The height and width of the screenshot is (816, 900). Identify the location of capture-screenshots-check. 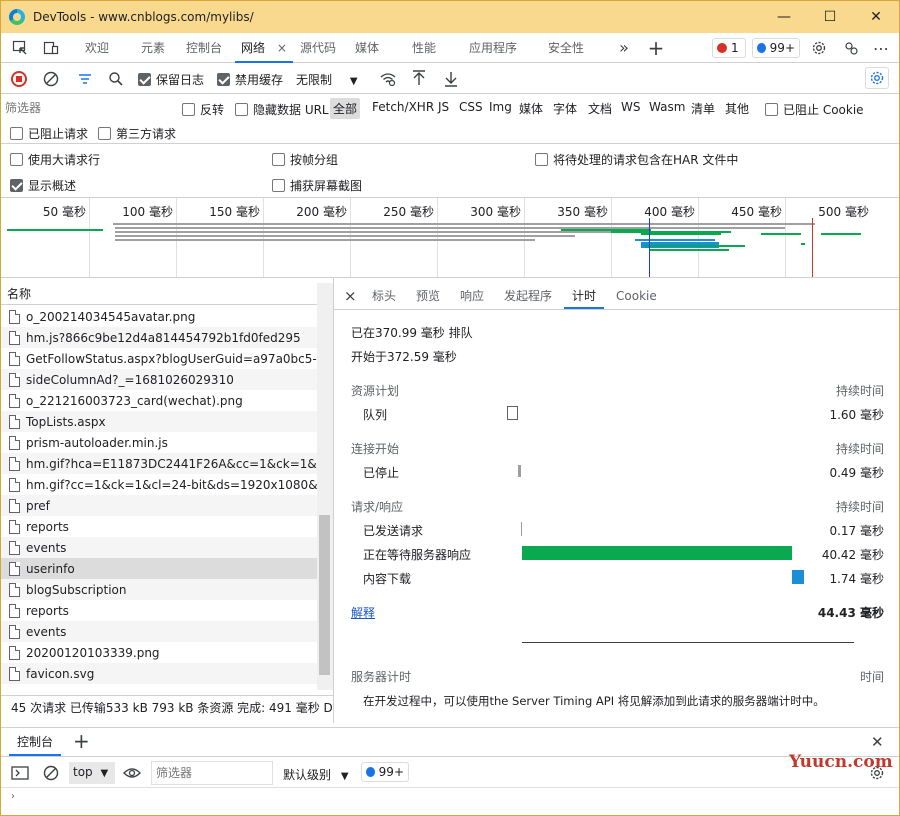
(278, 185).